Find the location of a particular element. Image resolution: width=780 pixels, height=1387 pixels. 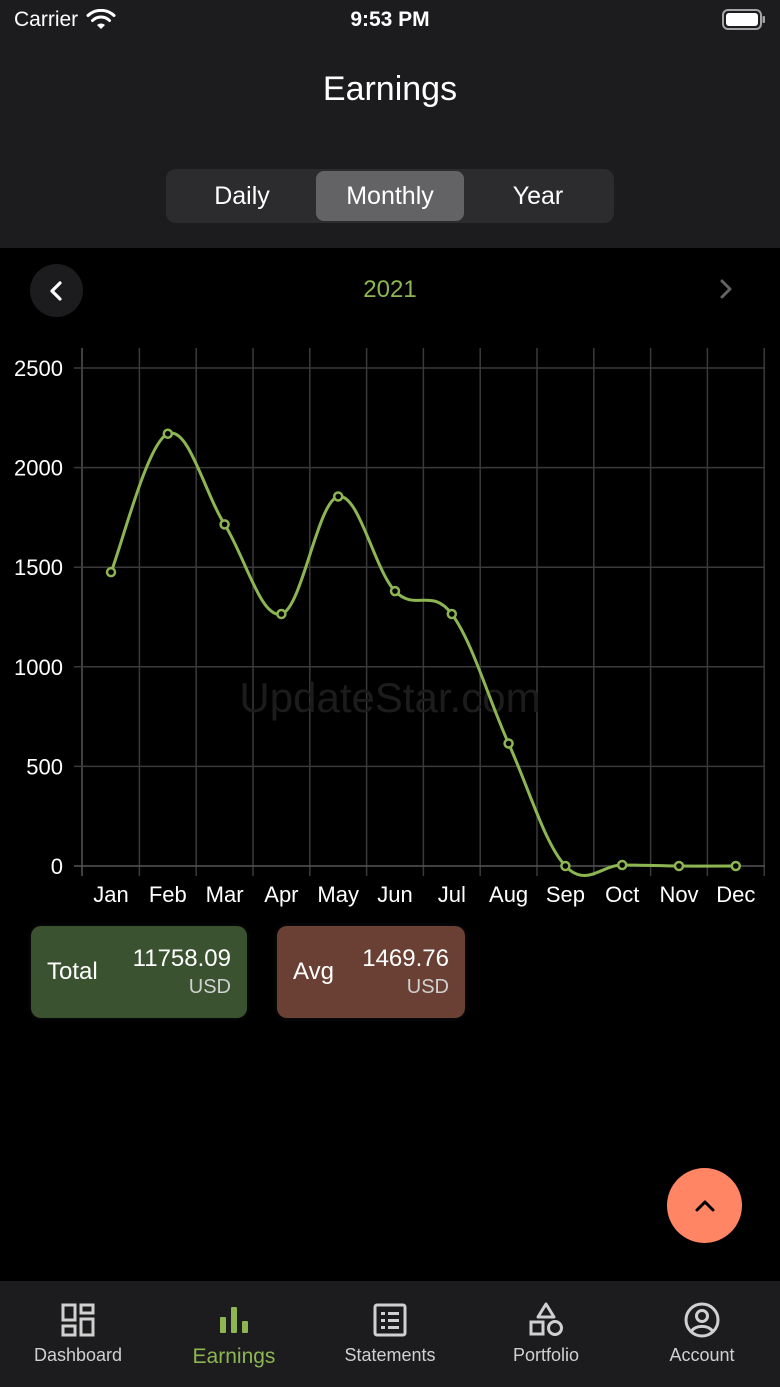

page-title: Earnings is located at coordinates (390, 89).